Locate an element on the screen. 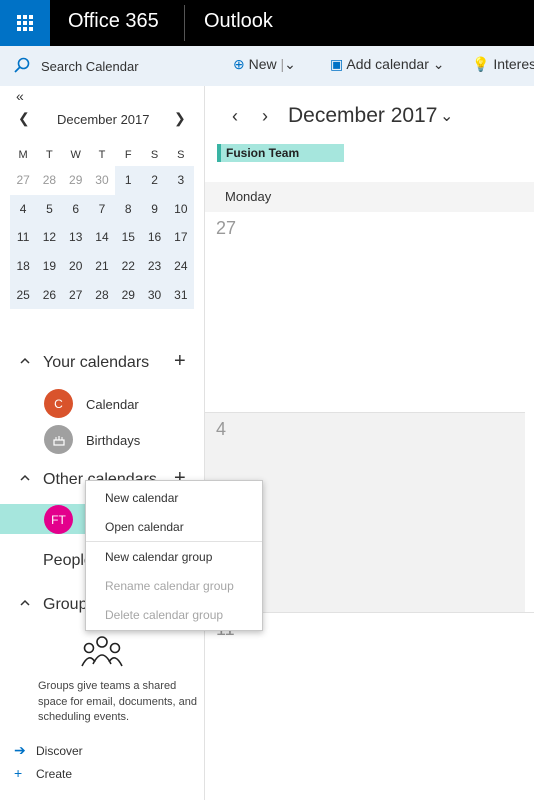 The height and width of the screenshot is (800, 534). add-calendar-label: Add calendar is located at coordinates (387, 64).